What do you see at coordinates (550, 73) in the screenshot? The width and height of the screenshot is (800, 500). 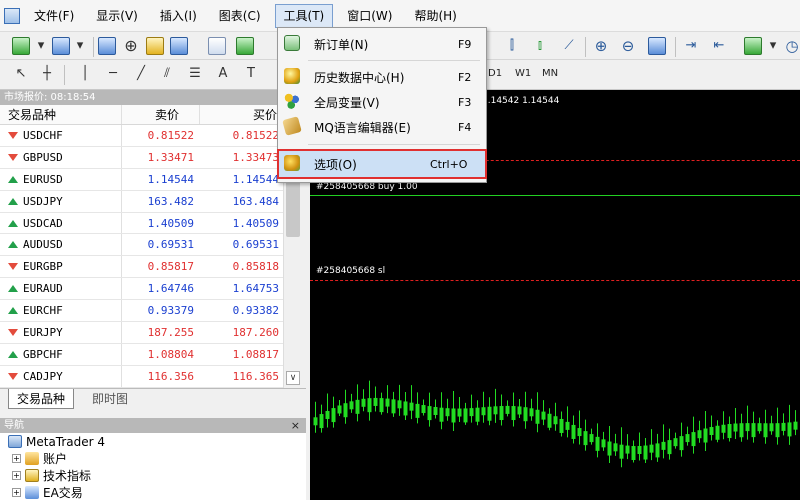 I see `timeframe-mn: MN` at bounding box center [550, 73].